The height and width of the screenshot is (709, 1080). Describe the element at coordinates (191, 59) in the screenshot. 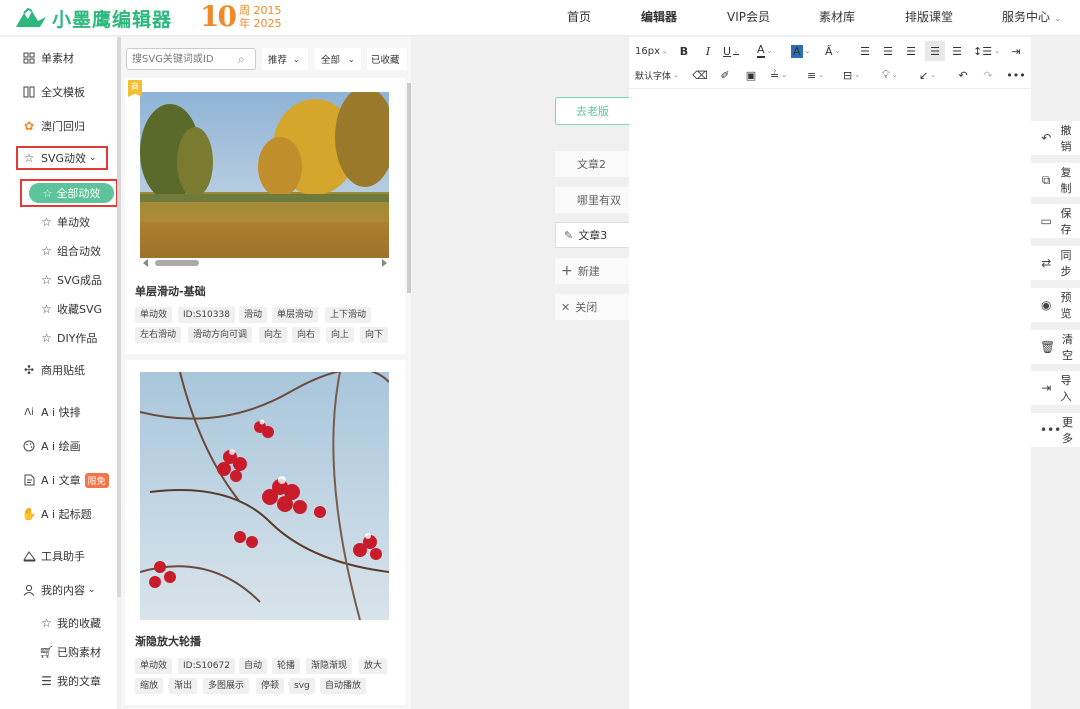

I see `search-input` at that location.